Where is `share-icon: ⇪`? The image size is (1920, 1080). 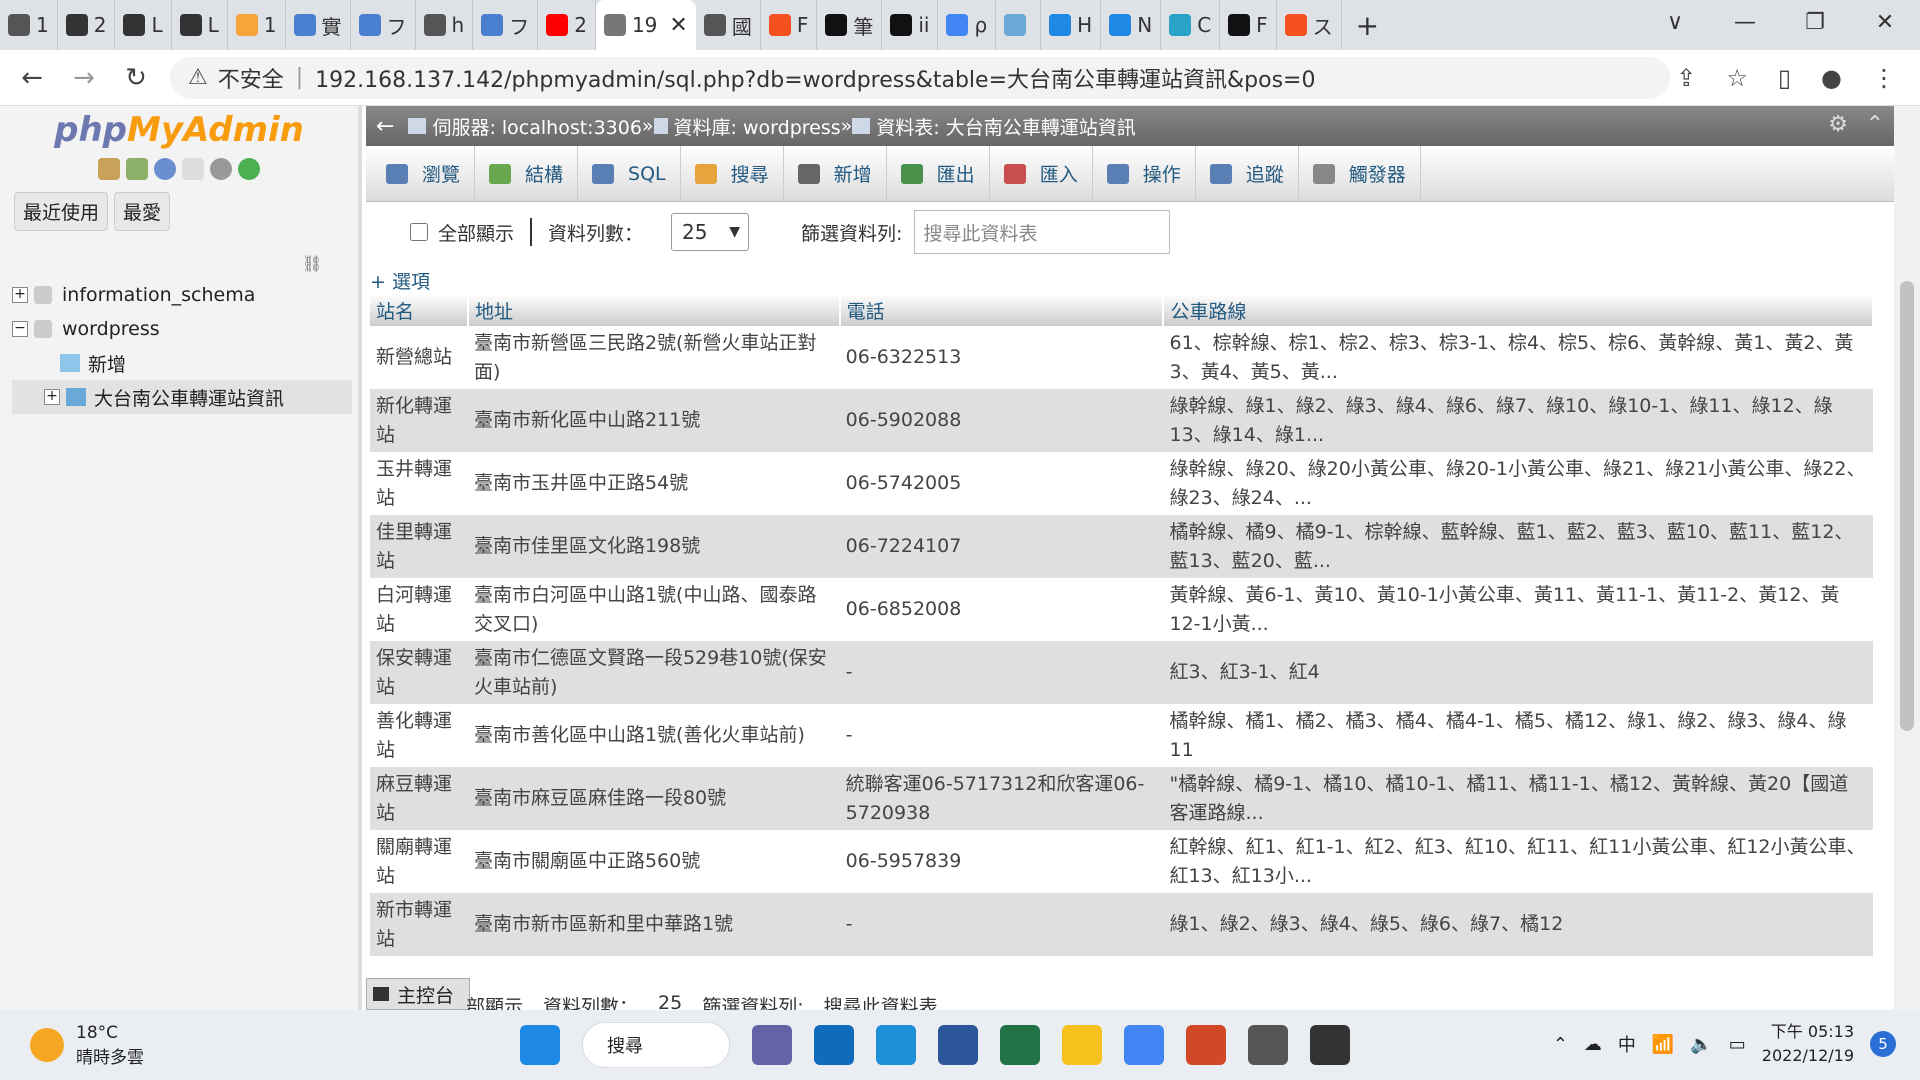
share-icon: ⇪ is located at coordinates (1686, 78).